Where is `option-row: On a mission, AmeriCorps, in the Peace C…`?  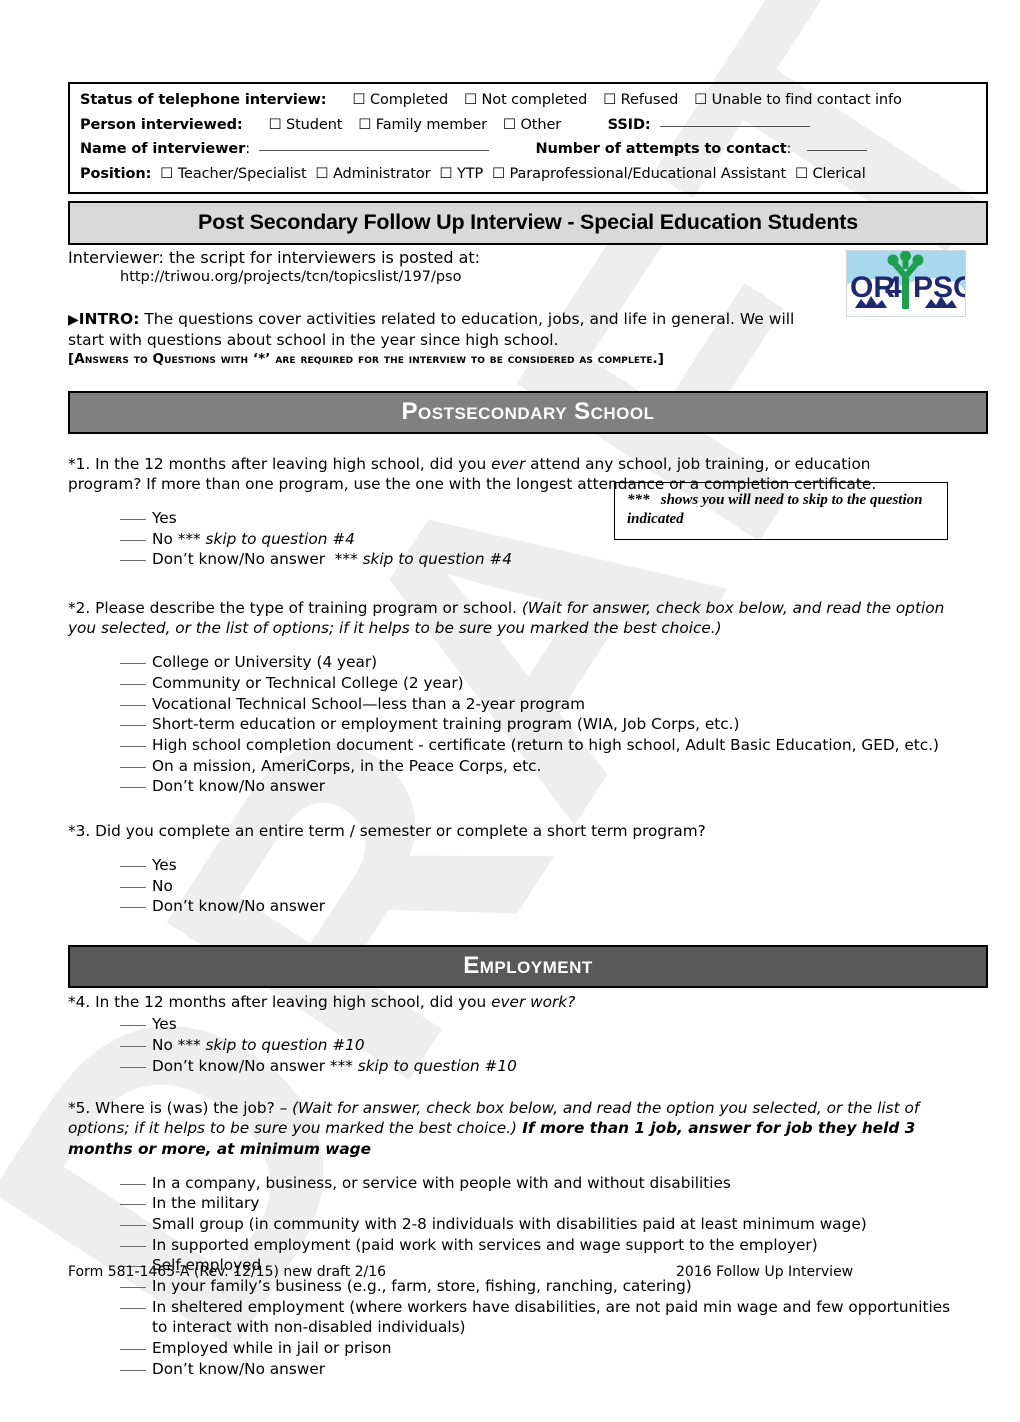
option-row: On a mission, AmeriCorps, in the Peace C… is located at coordinates (554, 766).